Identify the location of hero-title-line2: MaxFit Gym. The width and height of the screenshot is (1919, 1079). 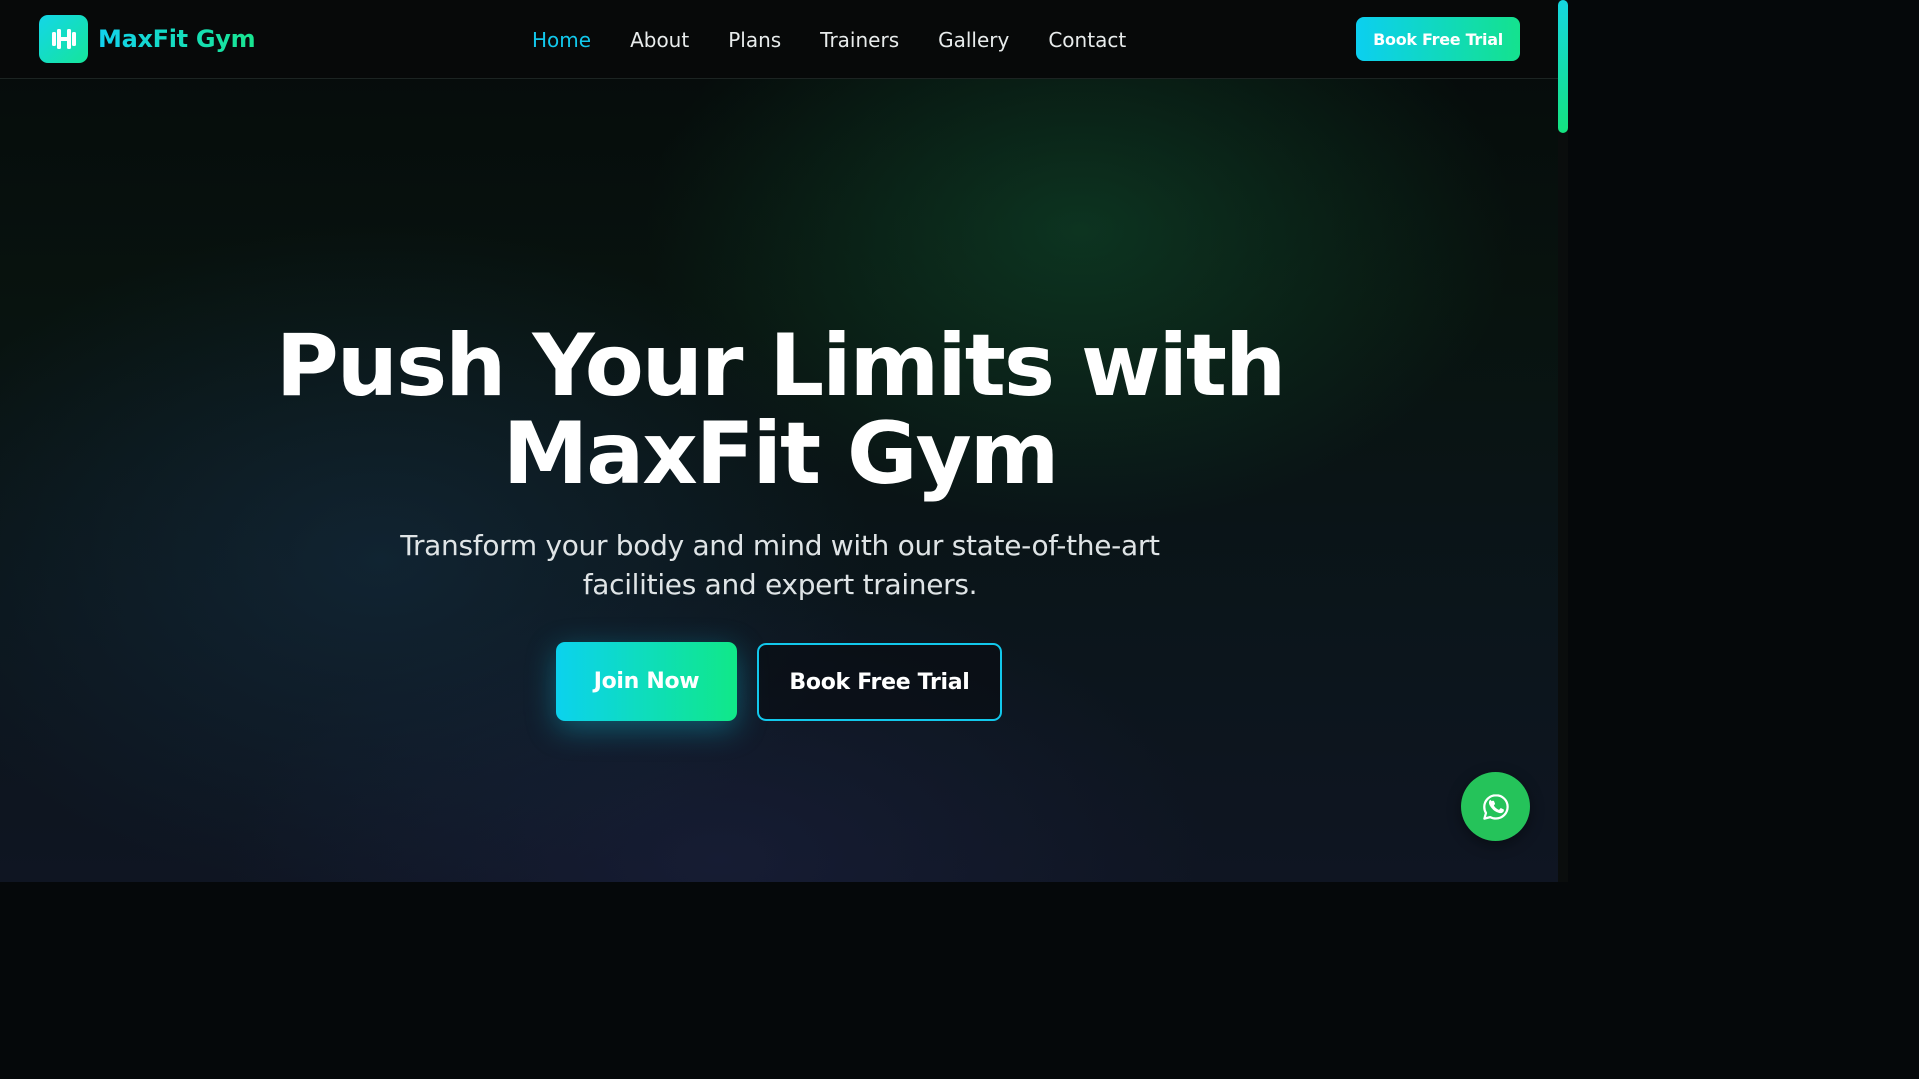
(781, 454).